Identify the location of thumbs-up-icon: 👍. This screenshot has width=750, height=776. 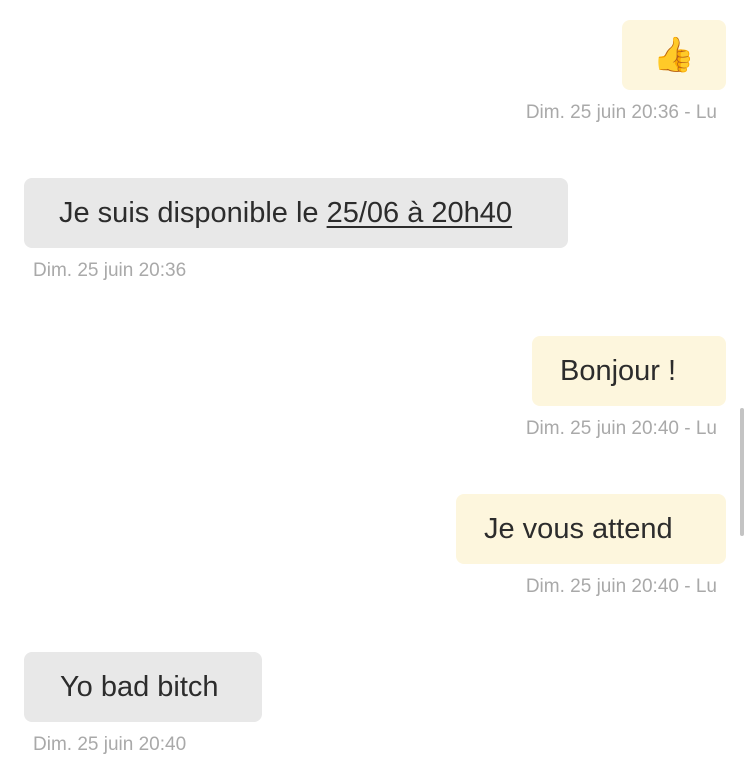
(674, 55).